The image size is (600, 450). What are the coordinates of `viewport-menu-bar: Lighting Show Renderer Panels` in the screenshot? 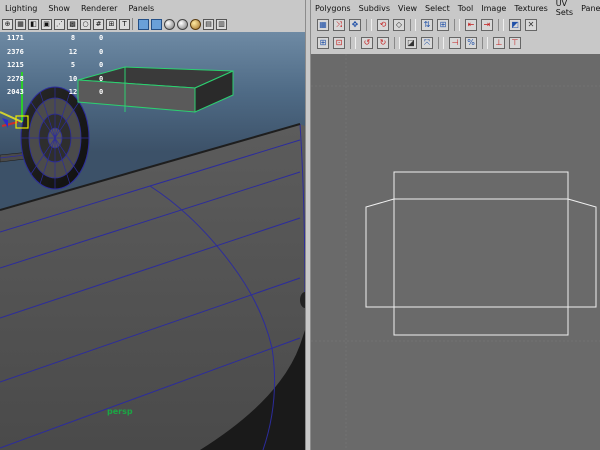 It's located at (152, 8).